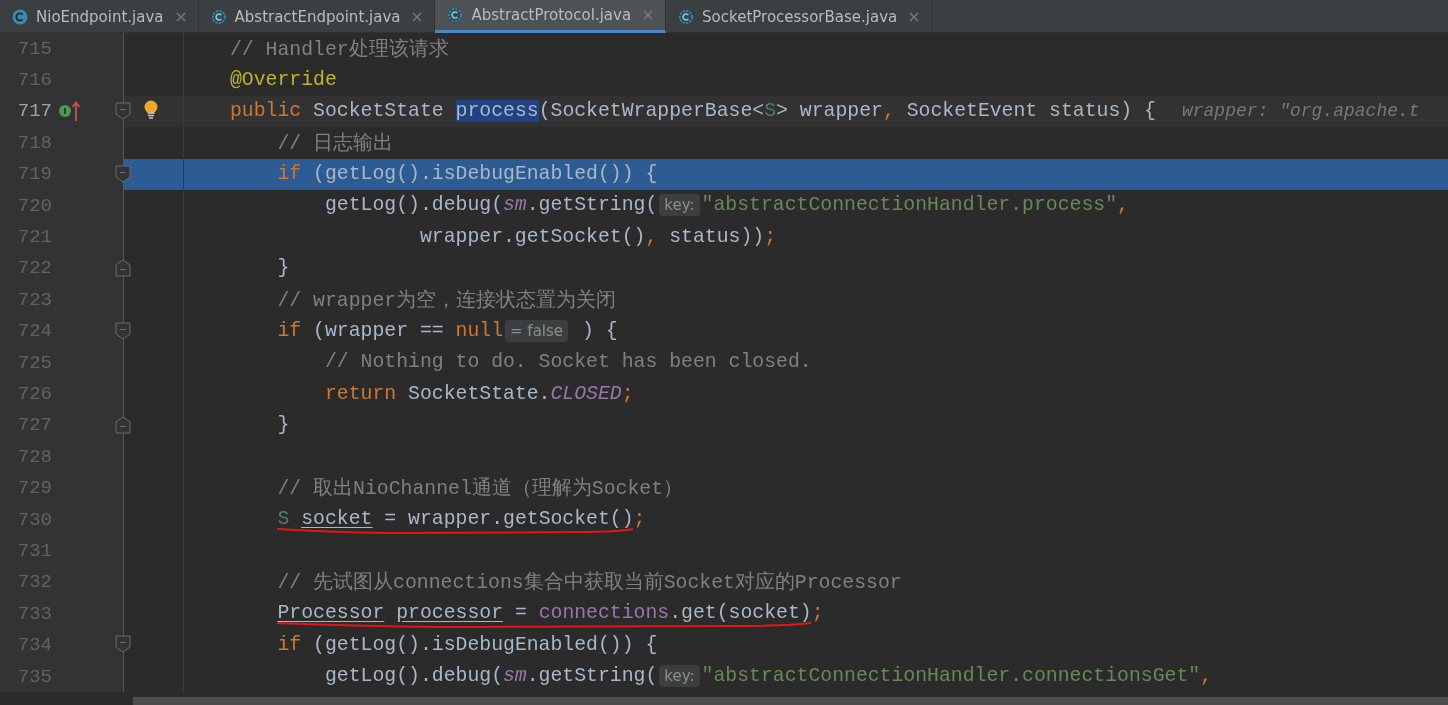 The height and width of the screenshot is (705, 1448). I want to click on code-comment: // Handler处理该请求, so click(339, 49).